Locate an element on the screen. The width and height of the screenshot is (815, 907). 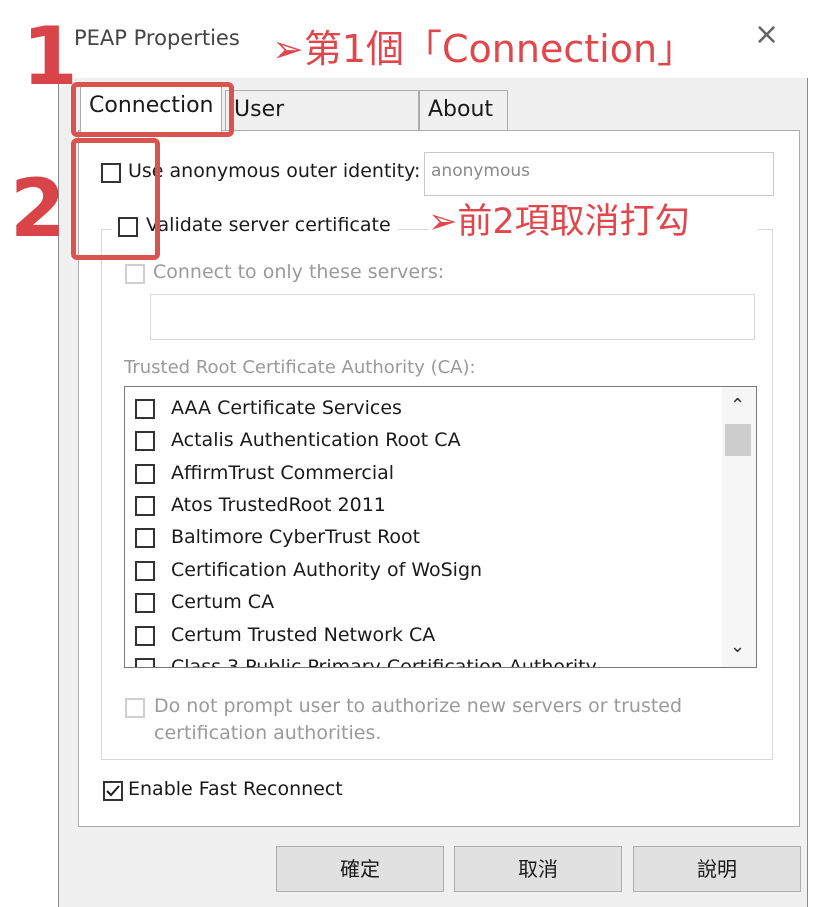
help-button: 說明 is located at coordinates (717, 869).